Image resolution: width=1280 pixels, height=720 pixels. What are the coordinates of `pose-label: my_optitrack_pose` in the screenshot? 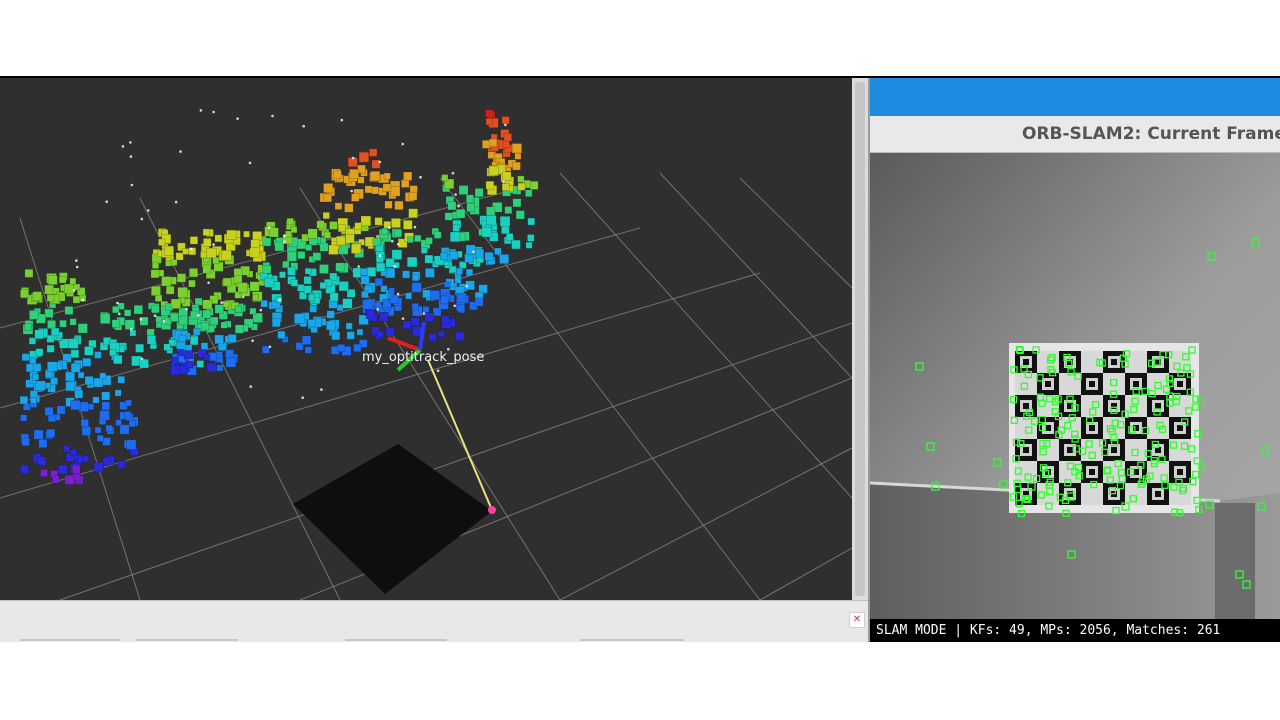 It's located at (423, 357).